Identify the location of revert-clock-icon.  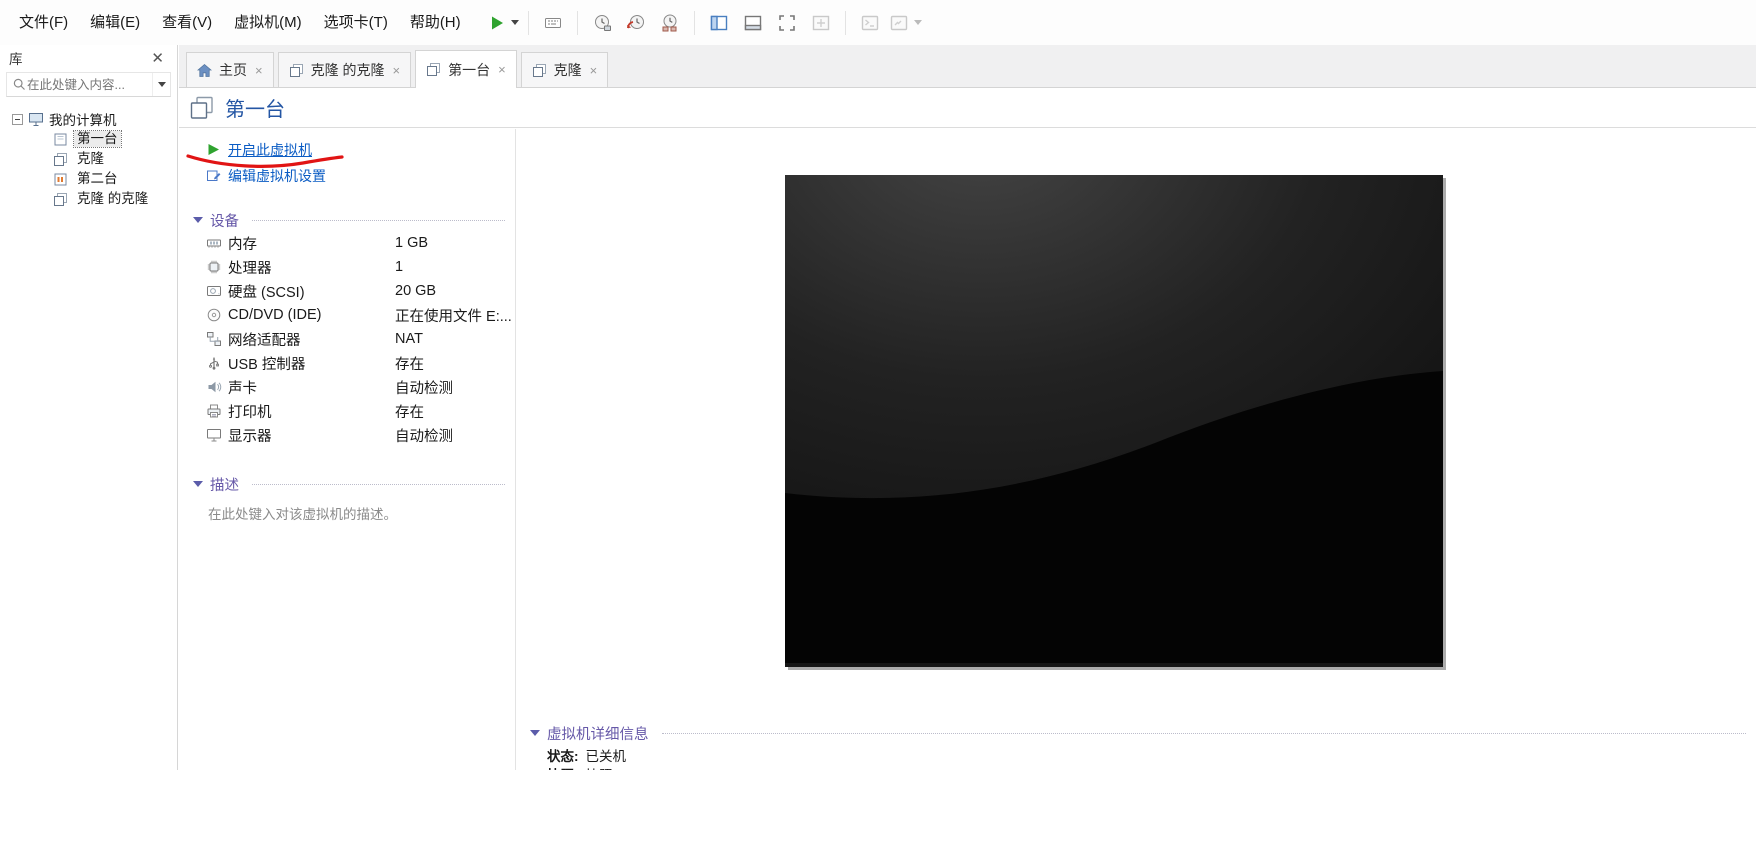
(636, 23).